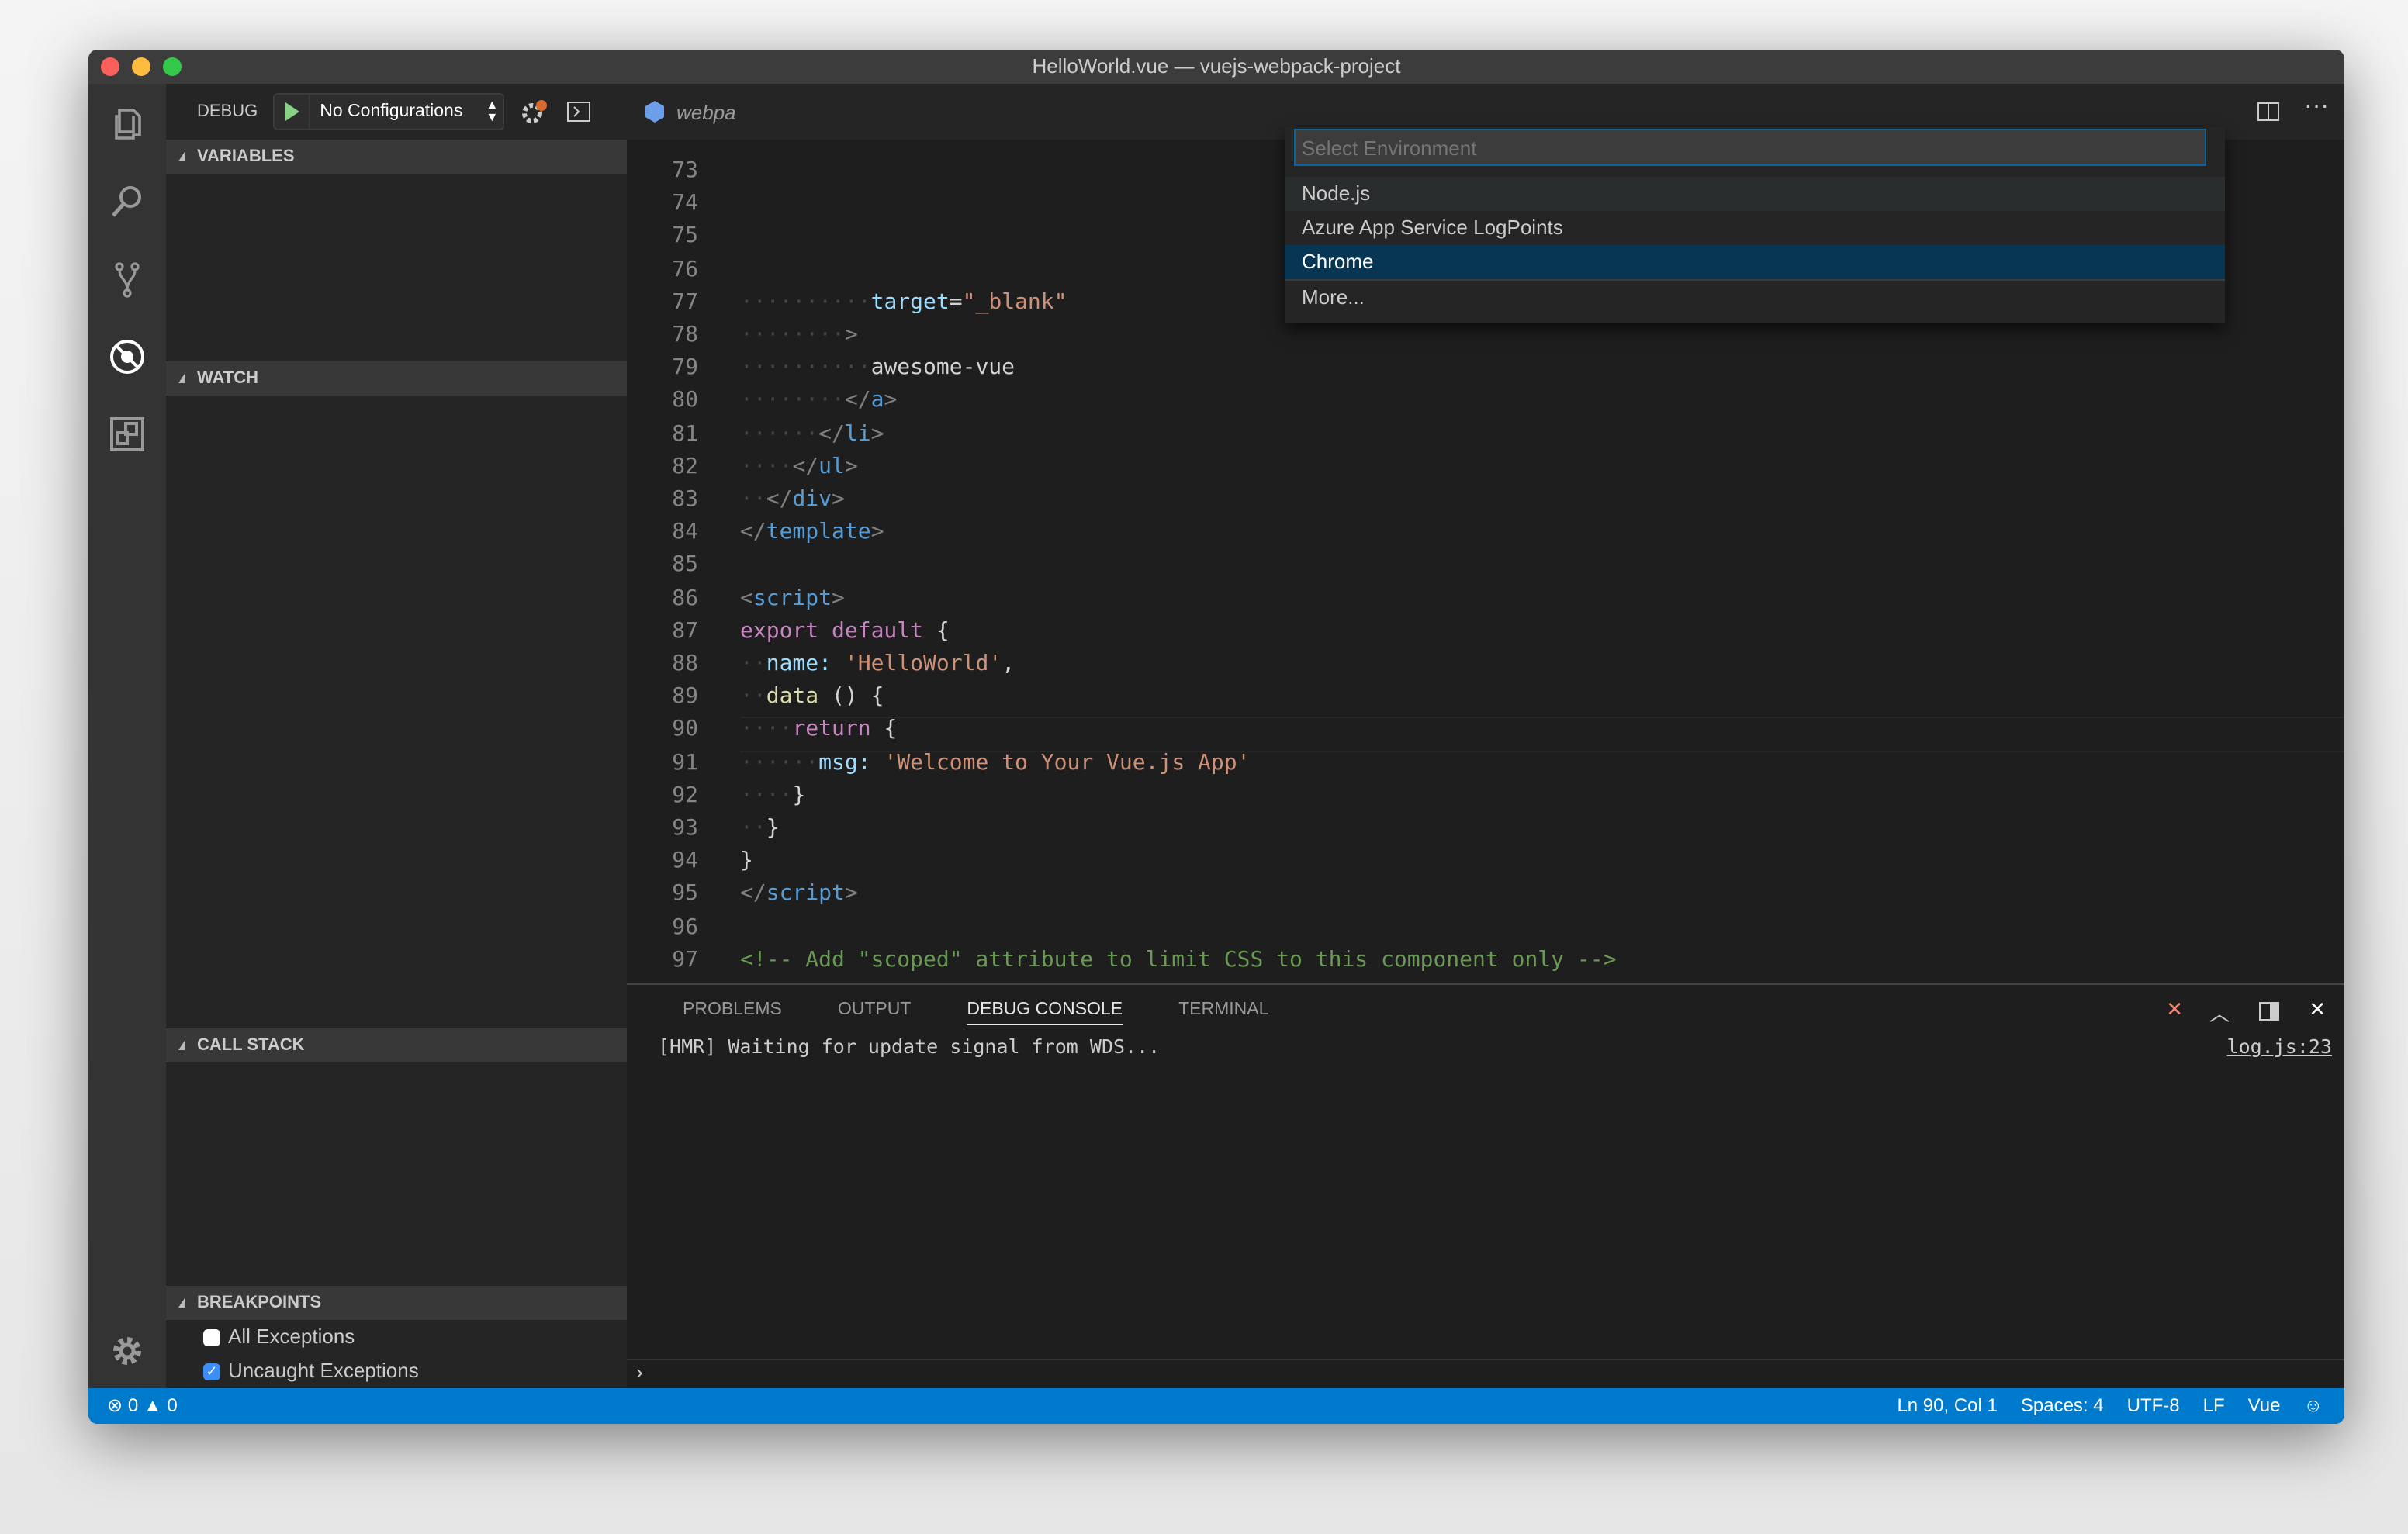 This screenshot has width=2408, height=1534. What do you see at coordinates (396, 1045) in the screenshot?
I see `call-stack-section-header: CALL STACK` at bounding box center [396, 1045].